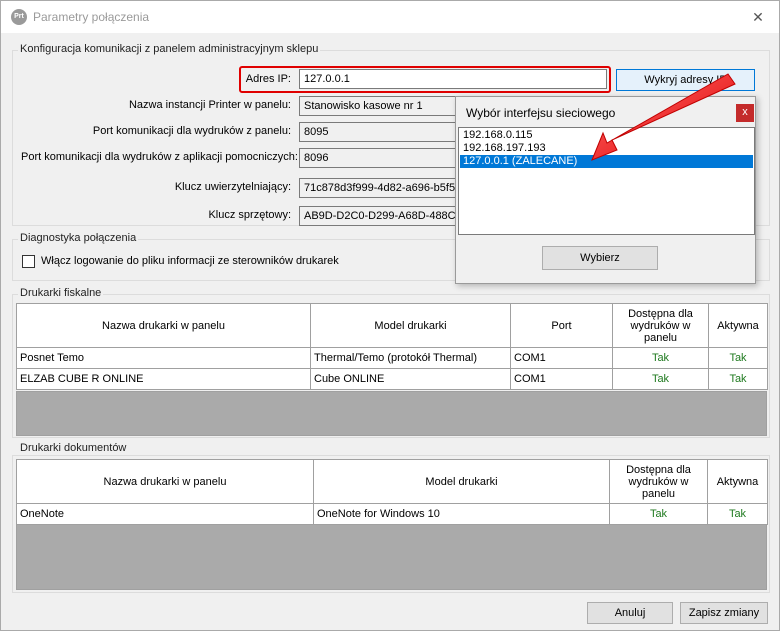 Image resolution: width=780 pixels, height=631 pixels. Describe the element at coordinates (268, 79) in the screenshot. I see `ip-label: Adres IP:` at that location.